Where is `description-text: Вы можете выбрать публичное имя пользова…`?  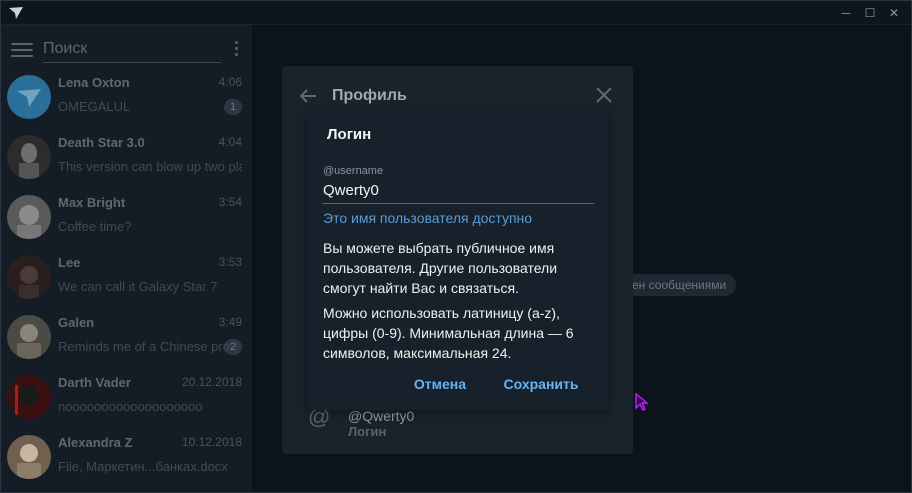 description-text: Вы можете выбрать публичное имя пользова… is located at coordinates (440, 268).